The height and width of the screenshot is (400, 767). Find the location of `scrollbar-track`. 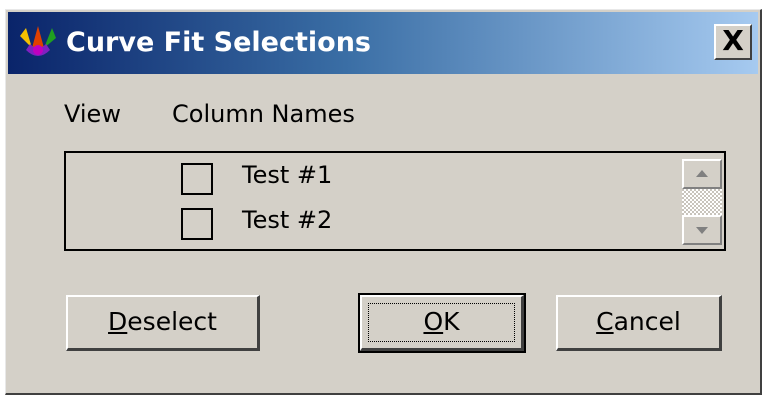

scrollbar-track is located at coordinates (702, 202).